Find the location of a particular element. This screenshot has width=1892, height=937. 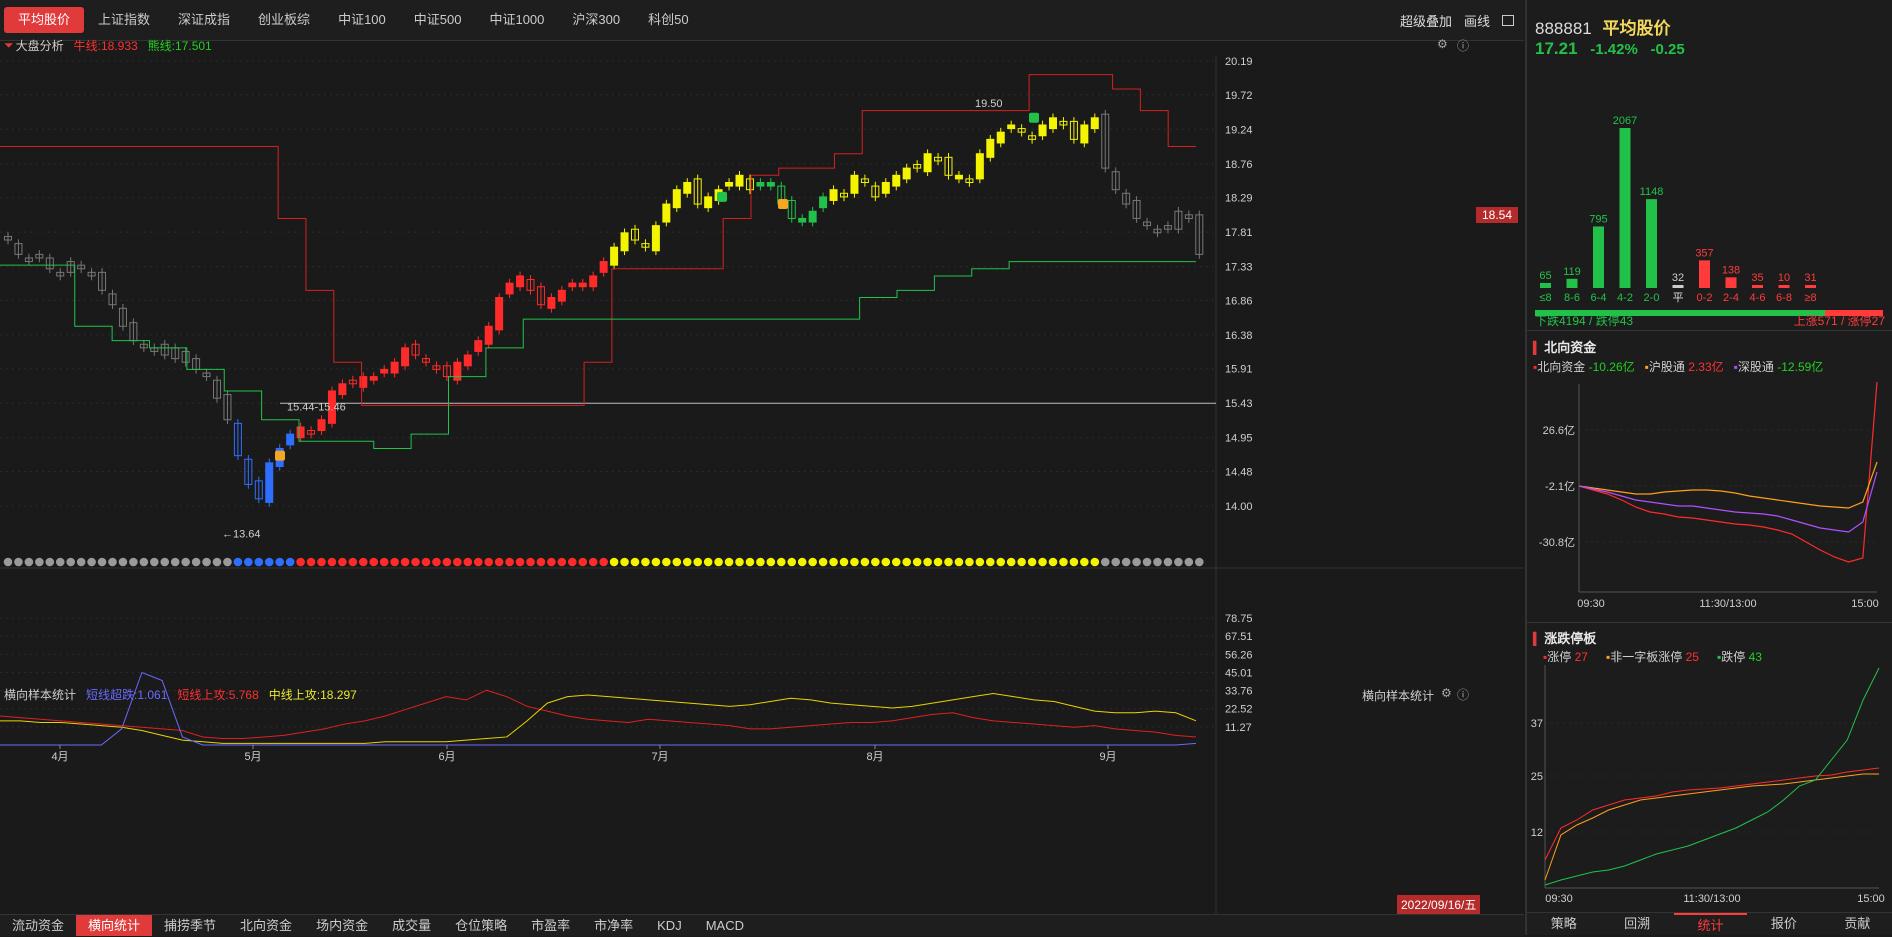

dist-value: 138 is located at coordinates (1731, 270).